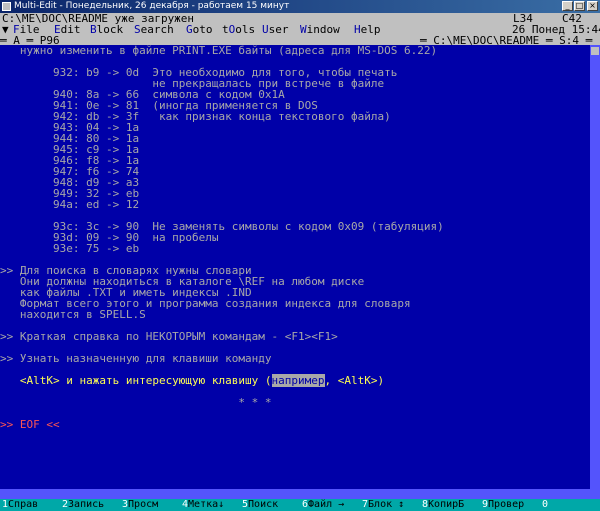 This screenshot has width=600, height=511. Describe the element at coordinates (443, 505) in the screenshot. I see `fkey-8: 8КопирБ` at that location.